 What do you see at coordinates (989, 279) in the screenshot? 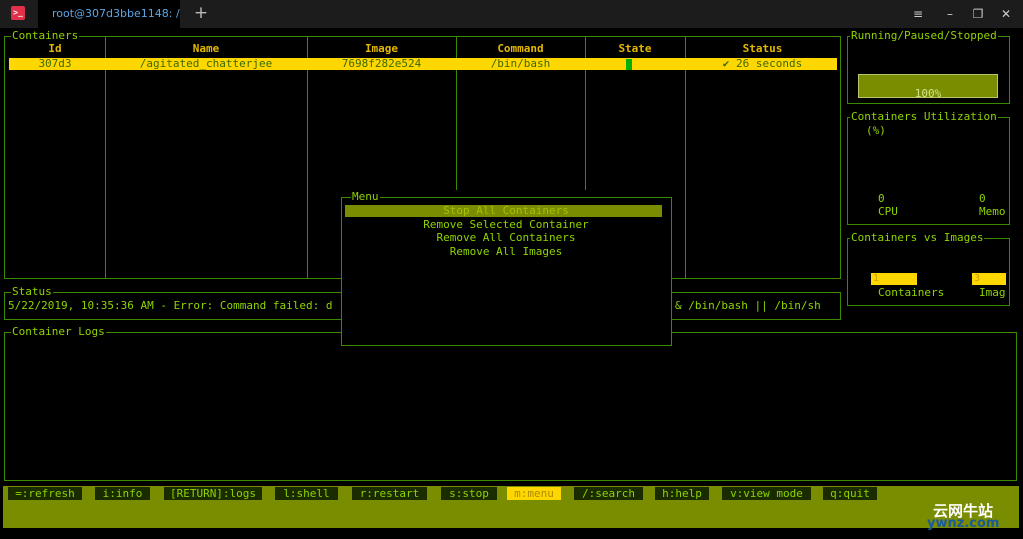
I see `images-count-bar: 3` at bounding box center [989, 279].